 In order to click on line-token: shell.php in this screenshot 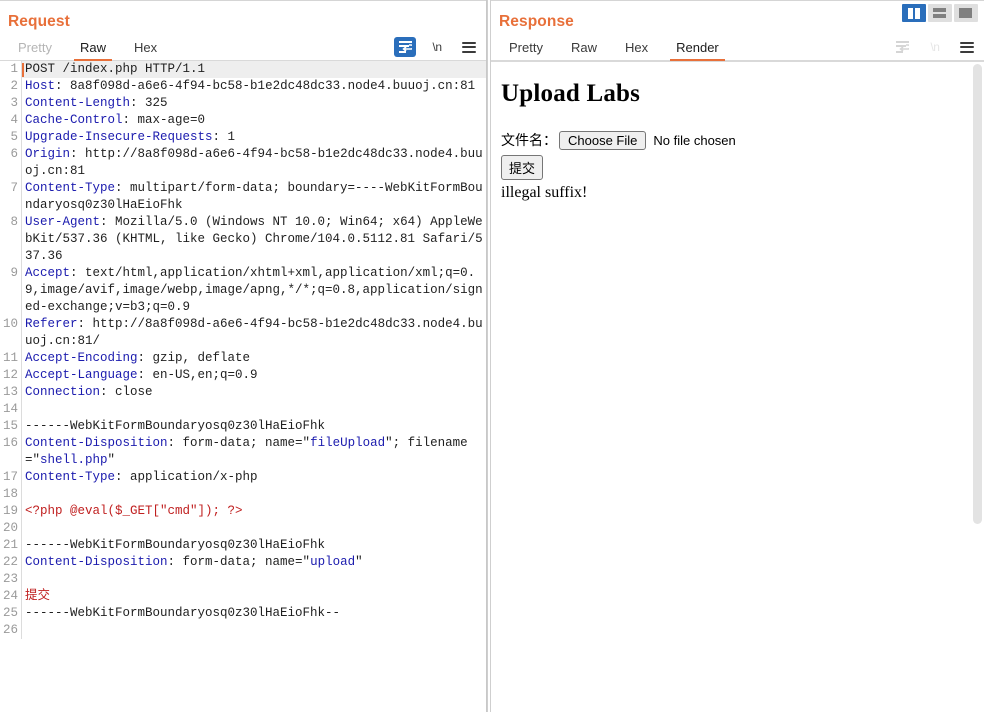, I will do `click(74, 460)`.